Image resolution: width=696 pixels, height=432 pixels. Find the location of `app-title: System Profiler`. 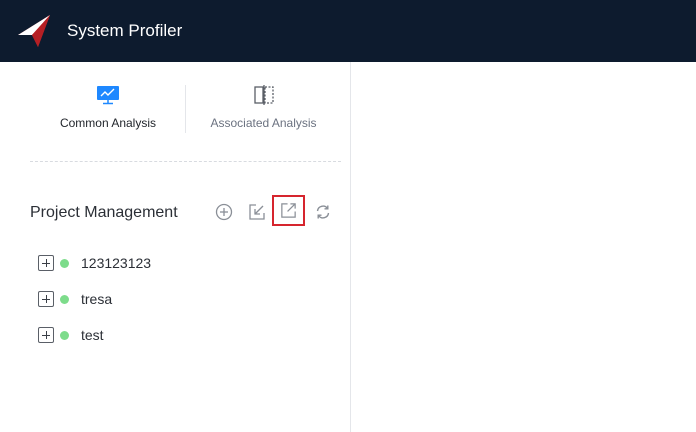

app-title: System Profiler is located at coordinates (125, 30).